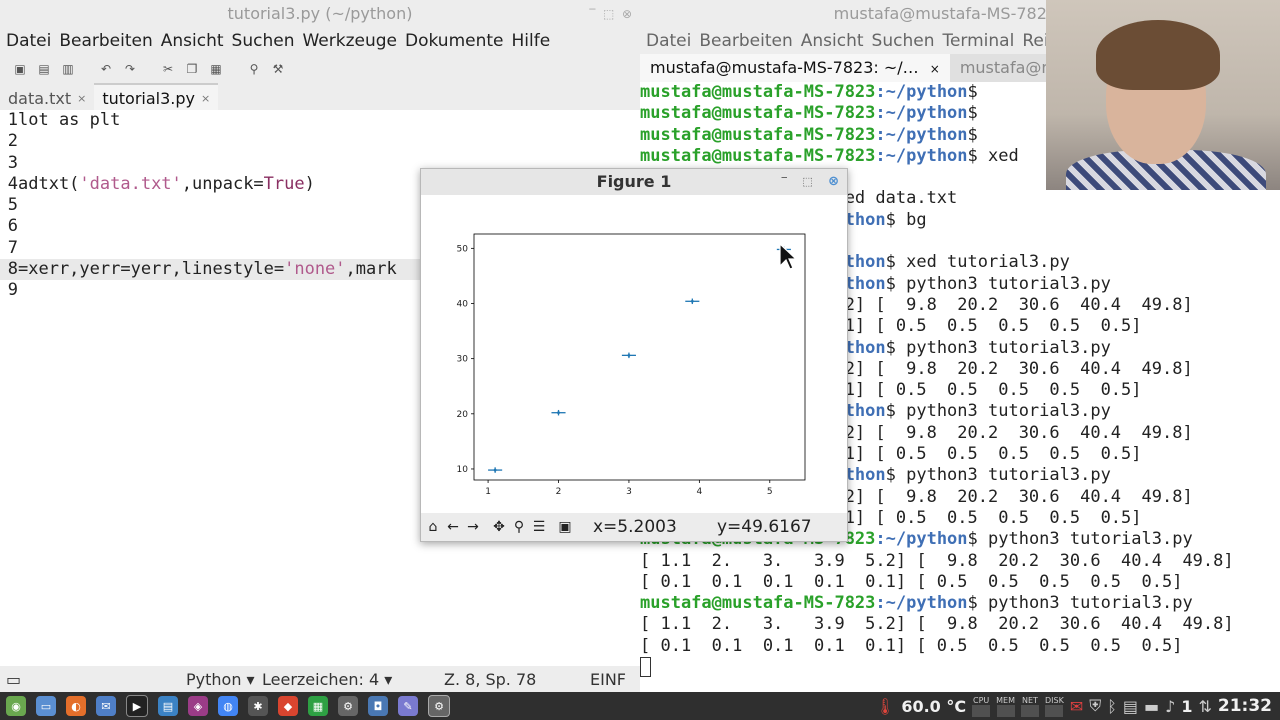 The image size is (1280, 720). Describe the element at coordinates (453, 527) in the screenshot. I see `back-arrow-icon: ←` at that location.